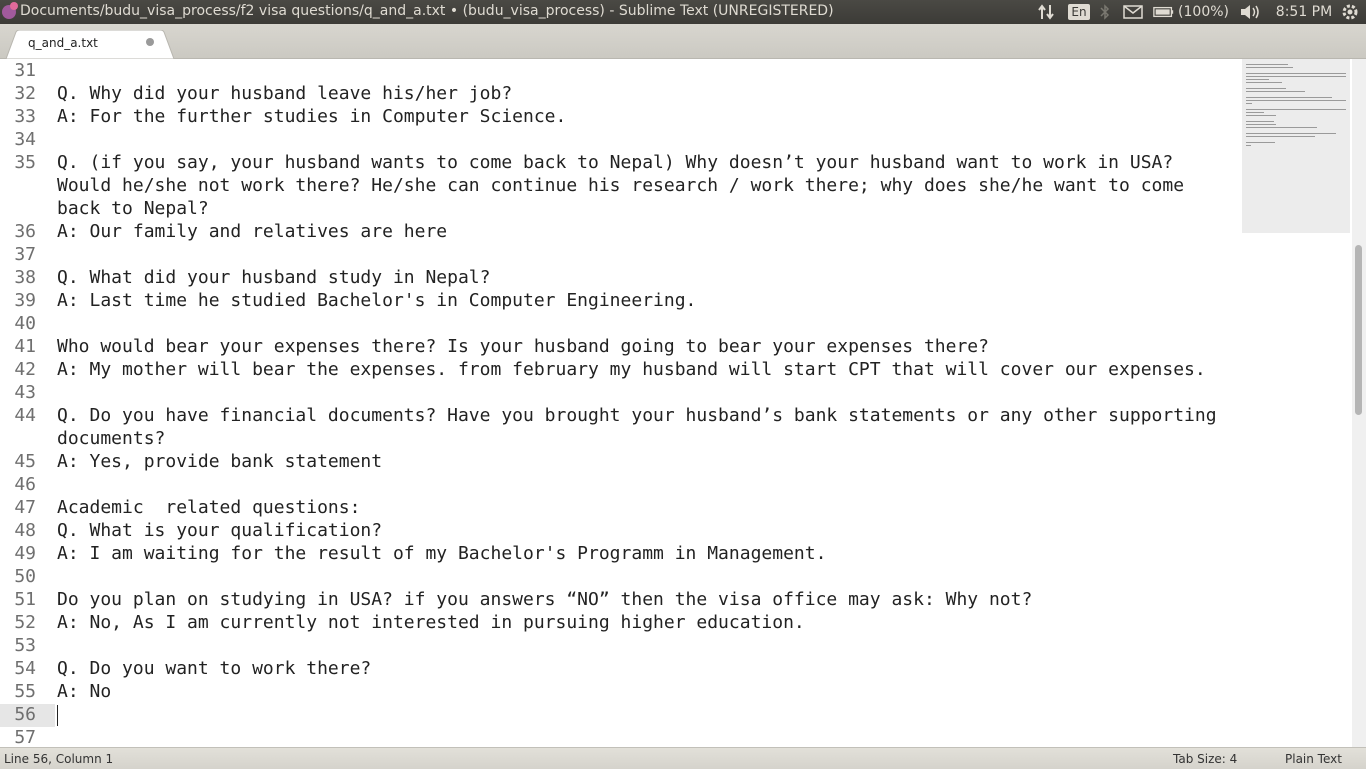 The image size is (1366, 769). What do you see at coordinates (150, 42) in the screenshot?
I see `unsaved-dot-icon` at bounding box center [150, 42].